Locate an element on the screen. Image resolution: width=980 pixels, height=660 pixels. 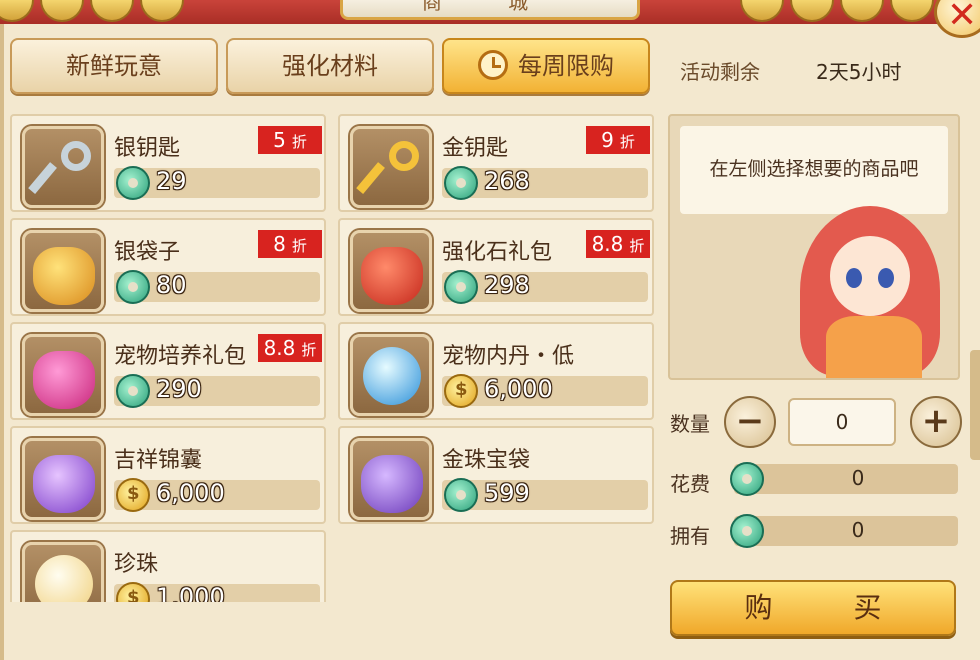
npc-panel: 在左侧选择想要的商品吧 is located at coordinates (814, 247).